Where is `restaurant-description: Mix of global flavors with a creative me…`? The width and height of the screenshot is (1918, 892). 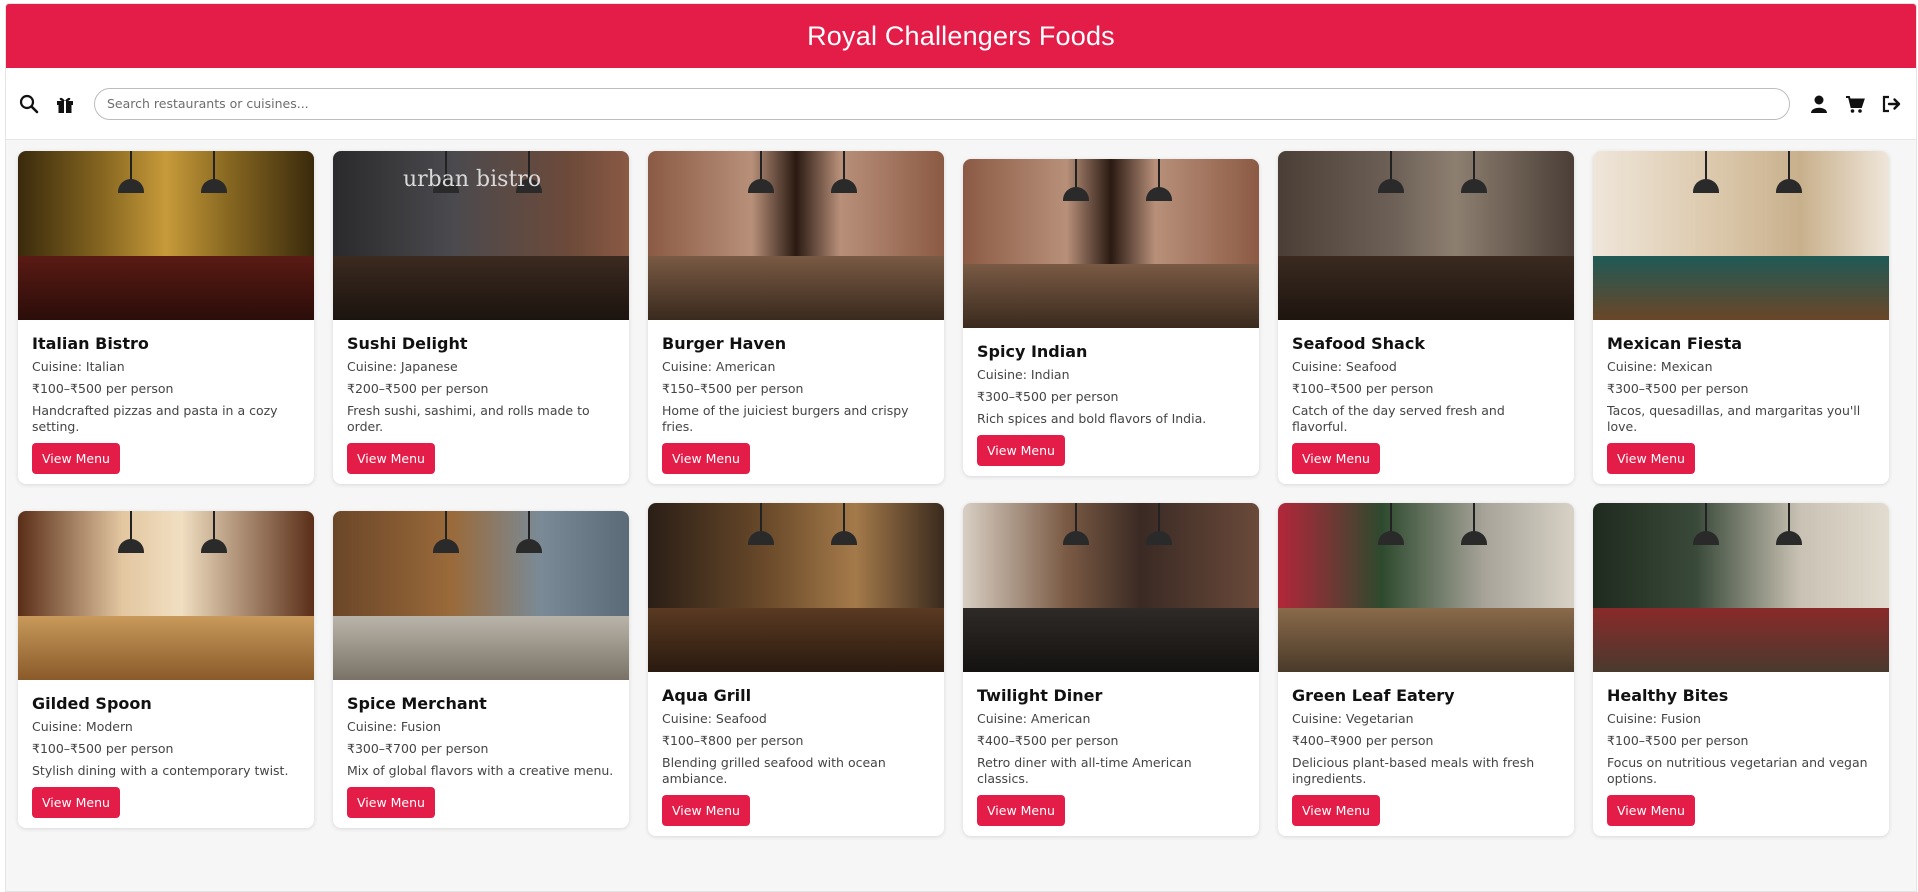 restaurant-description: Mix of global flavors with a creative me… is located at coordinates (480, 770).